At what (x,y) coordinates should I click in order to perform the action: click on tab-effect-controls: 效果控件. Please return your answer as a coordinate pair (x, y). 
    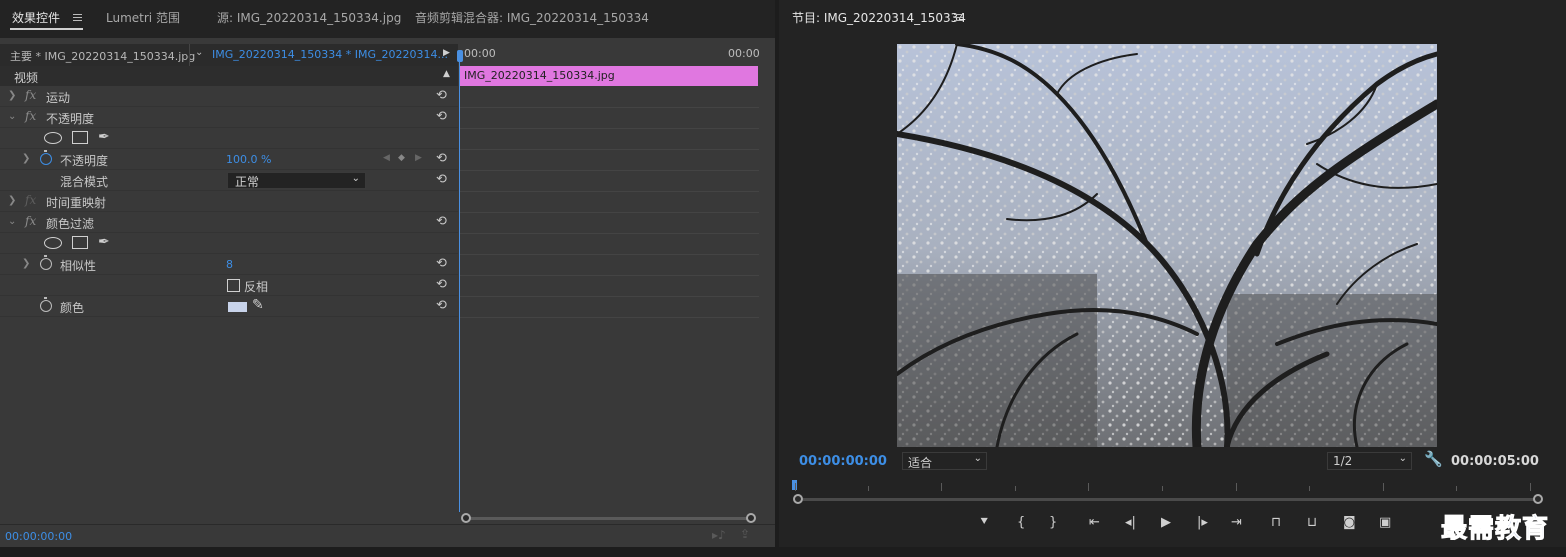
    Looking at the image, I should click on (36, 17).